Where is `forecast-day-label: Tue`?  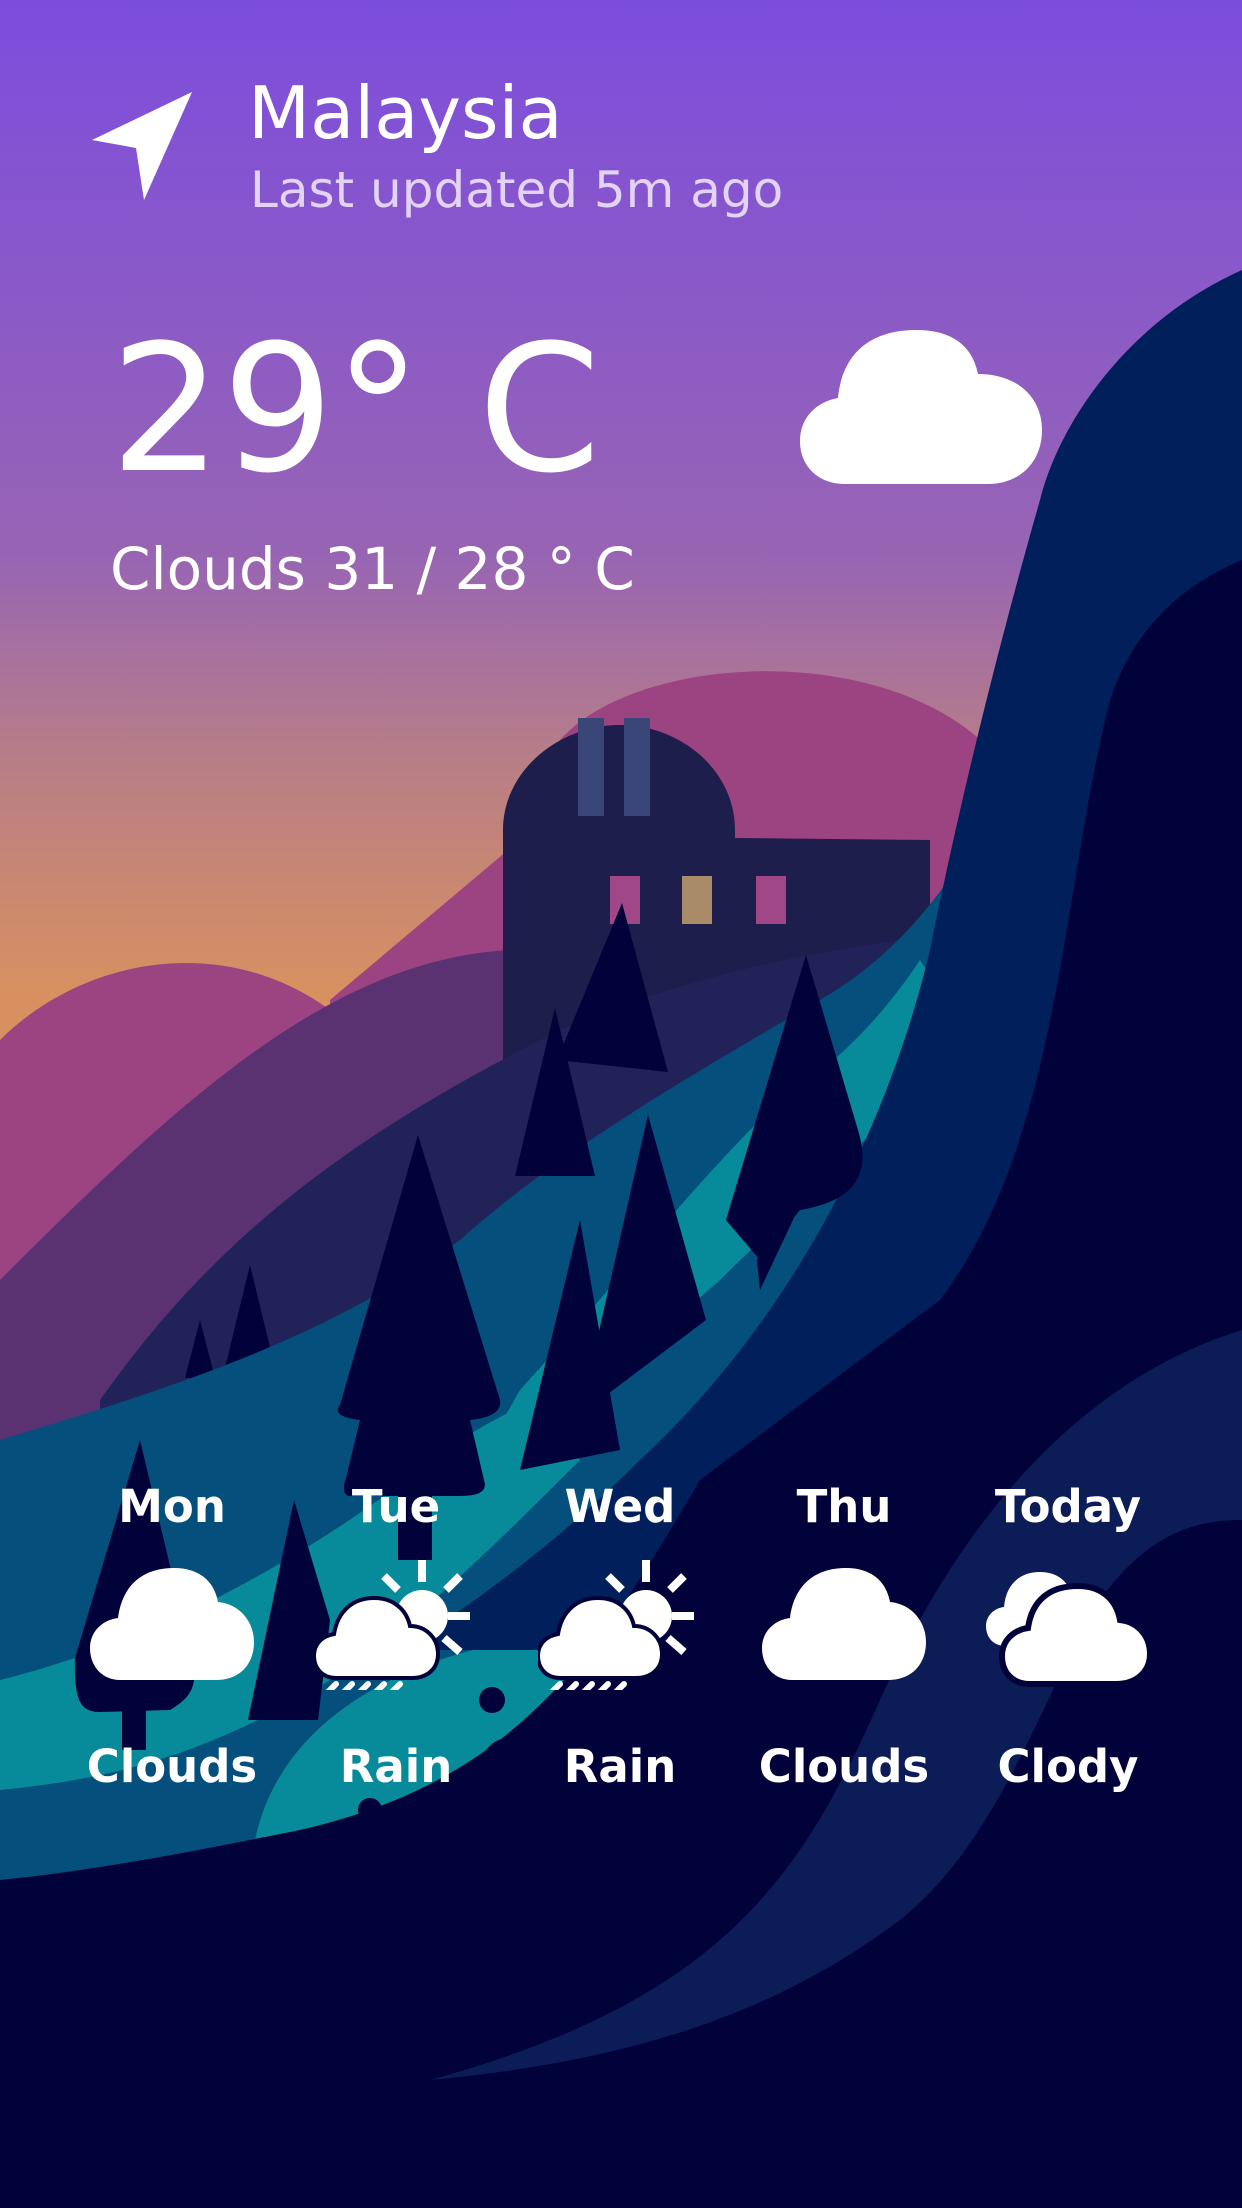 forecast-day-label: Tue is located at coordinates (396, 1506).